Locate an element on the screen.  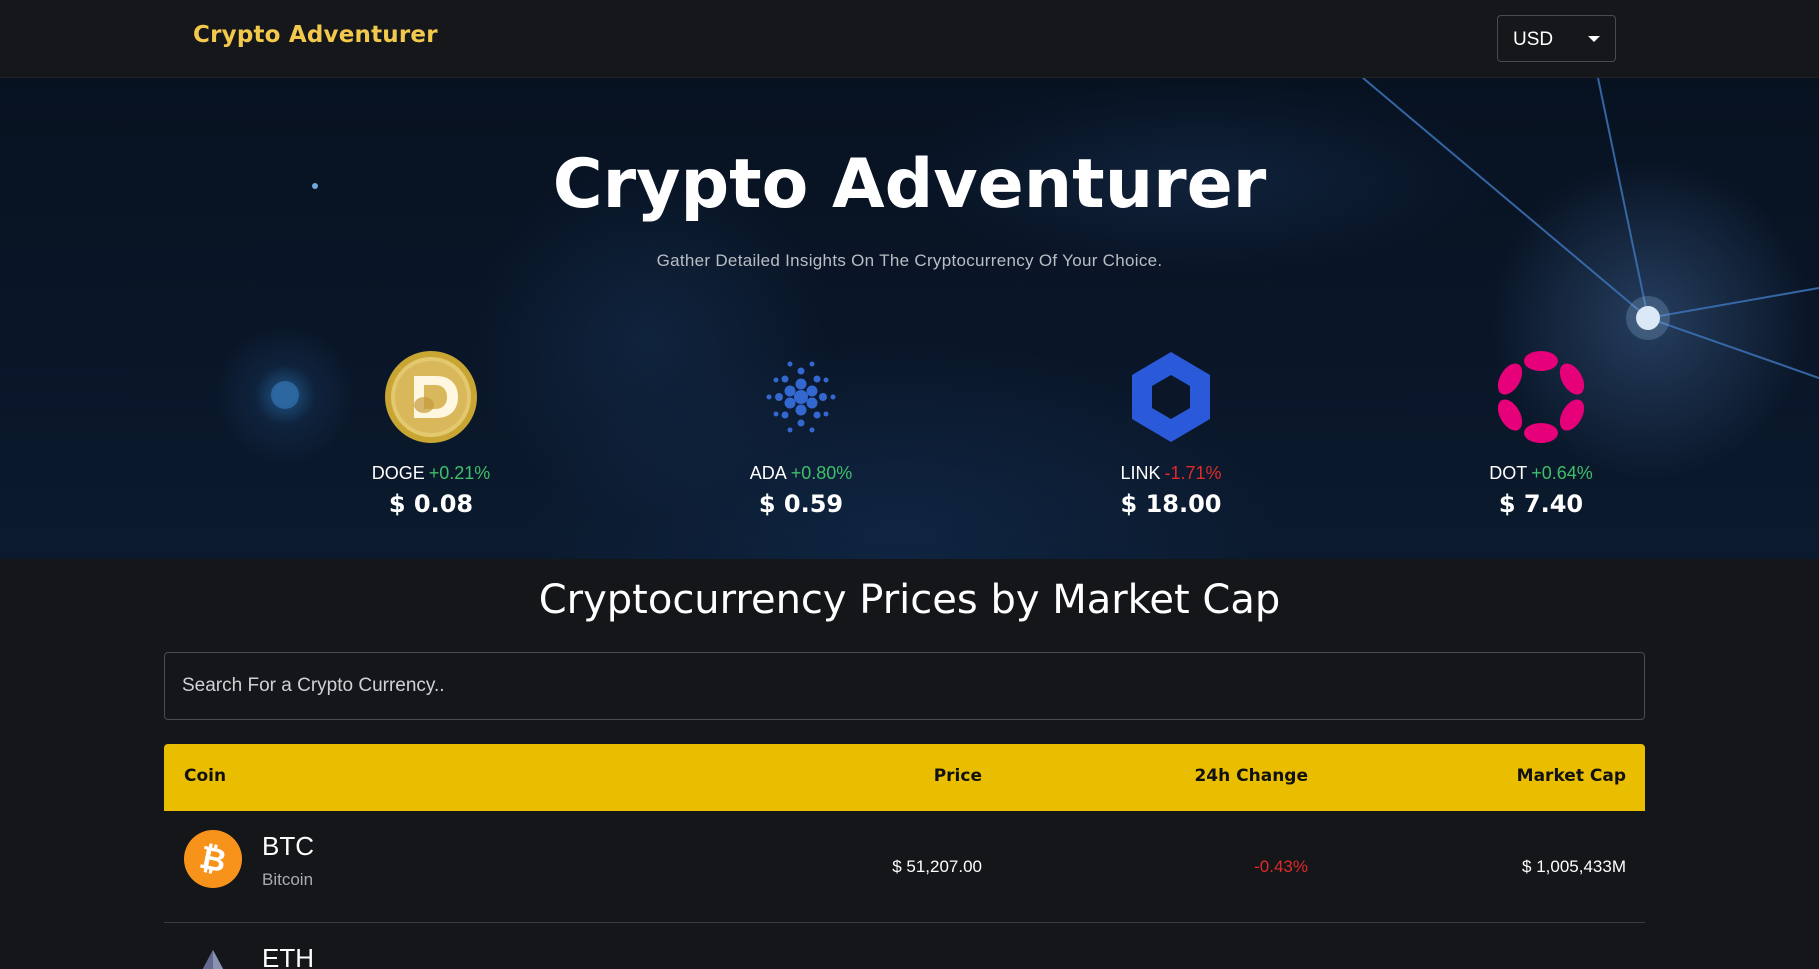
trending-coin-dot: DOT +0.64% $ 7.40 is located at coordinates (1541, 435).